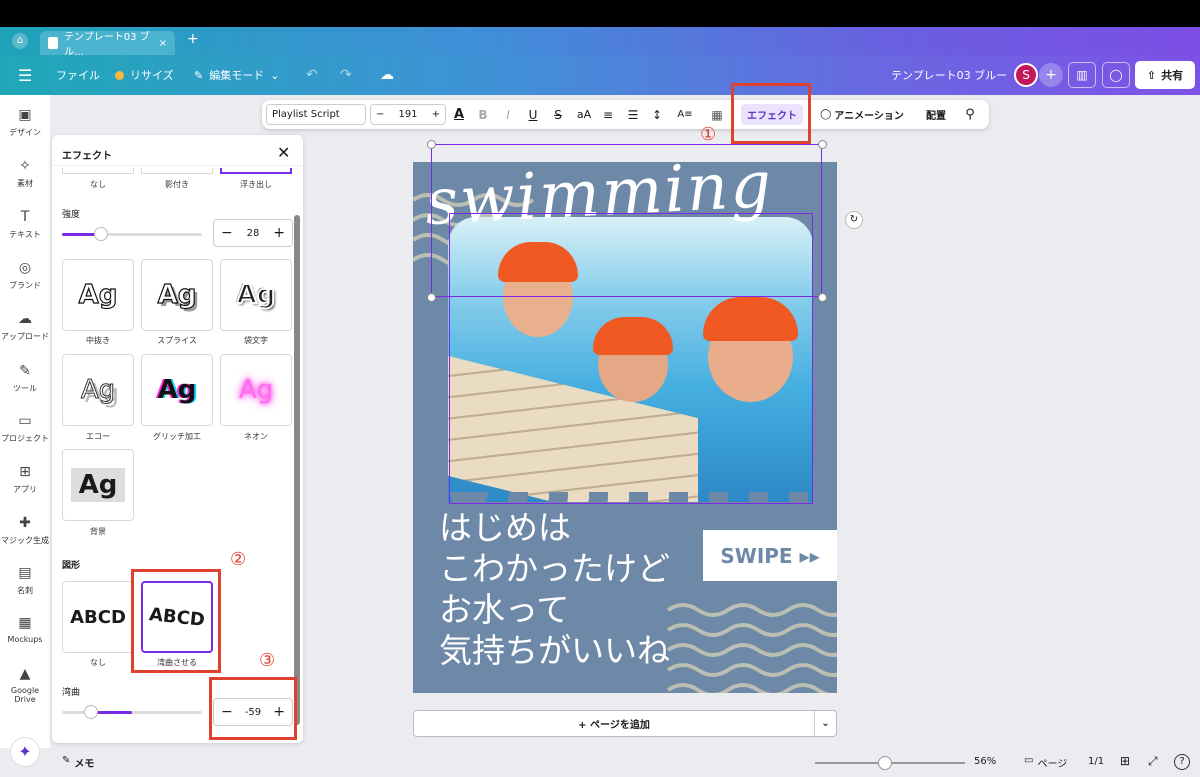 The image size is (1200, 777). Describe the element at coordinates (25, 428) in the screenshot. I see `sidebar-item-folder: ▭ プロジェクト` at that location.